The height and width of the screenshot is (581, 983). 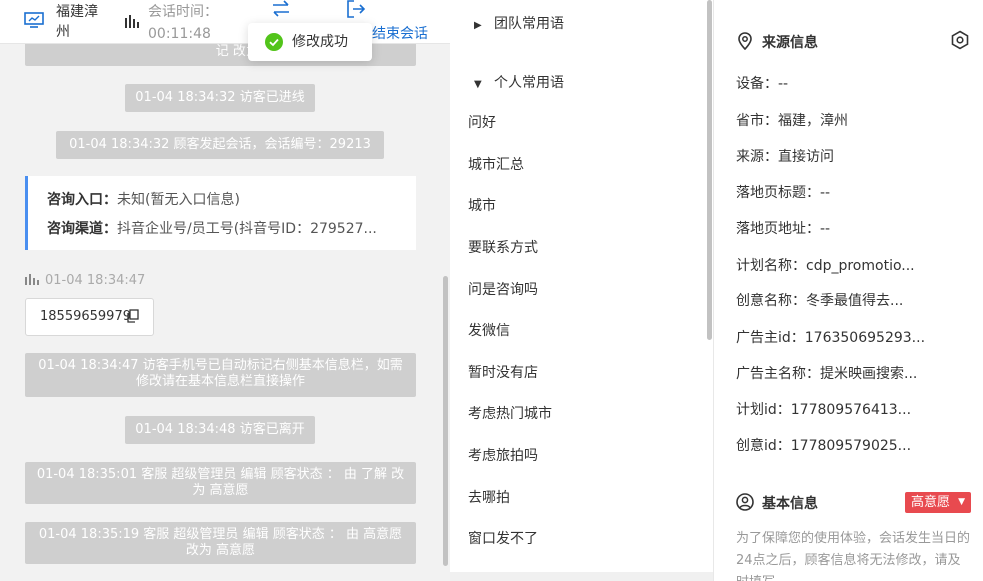 I want to click on phrase-group-team: ▶ 团队常用语, so click(x=519, y=25).